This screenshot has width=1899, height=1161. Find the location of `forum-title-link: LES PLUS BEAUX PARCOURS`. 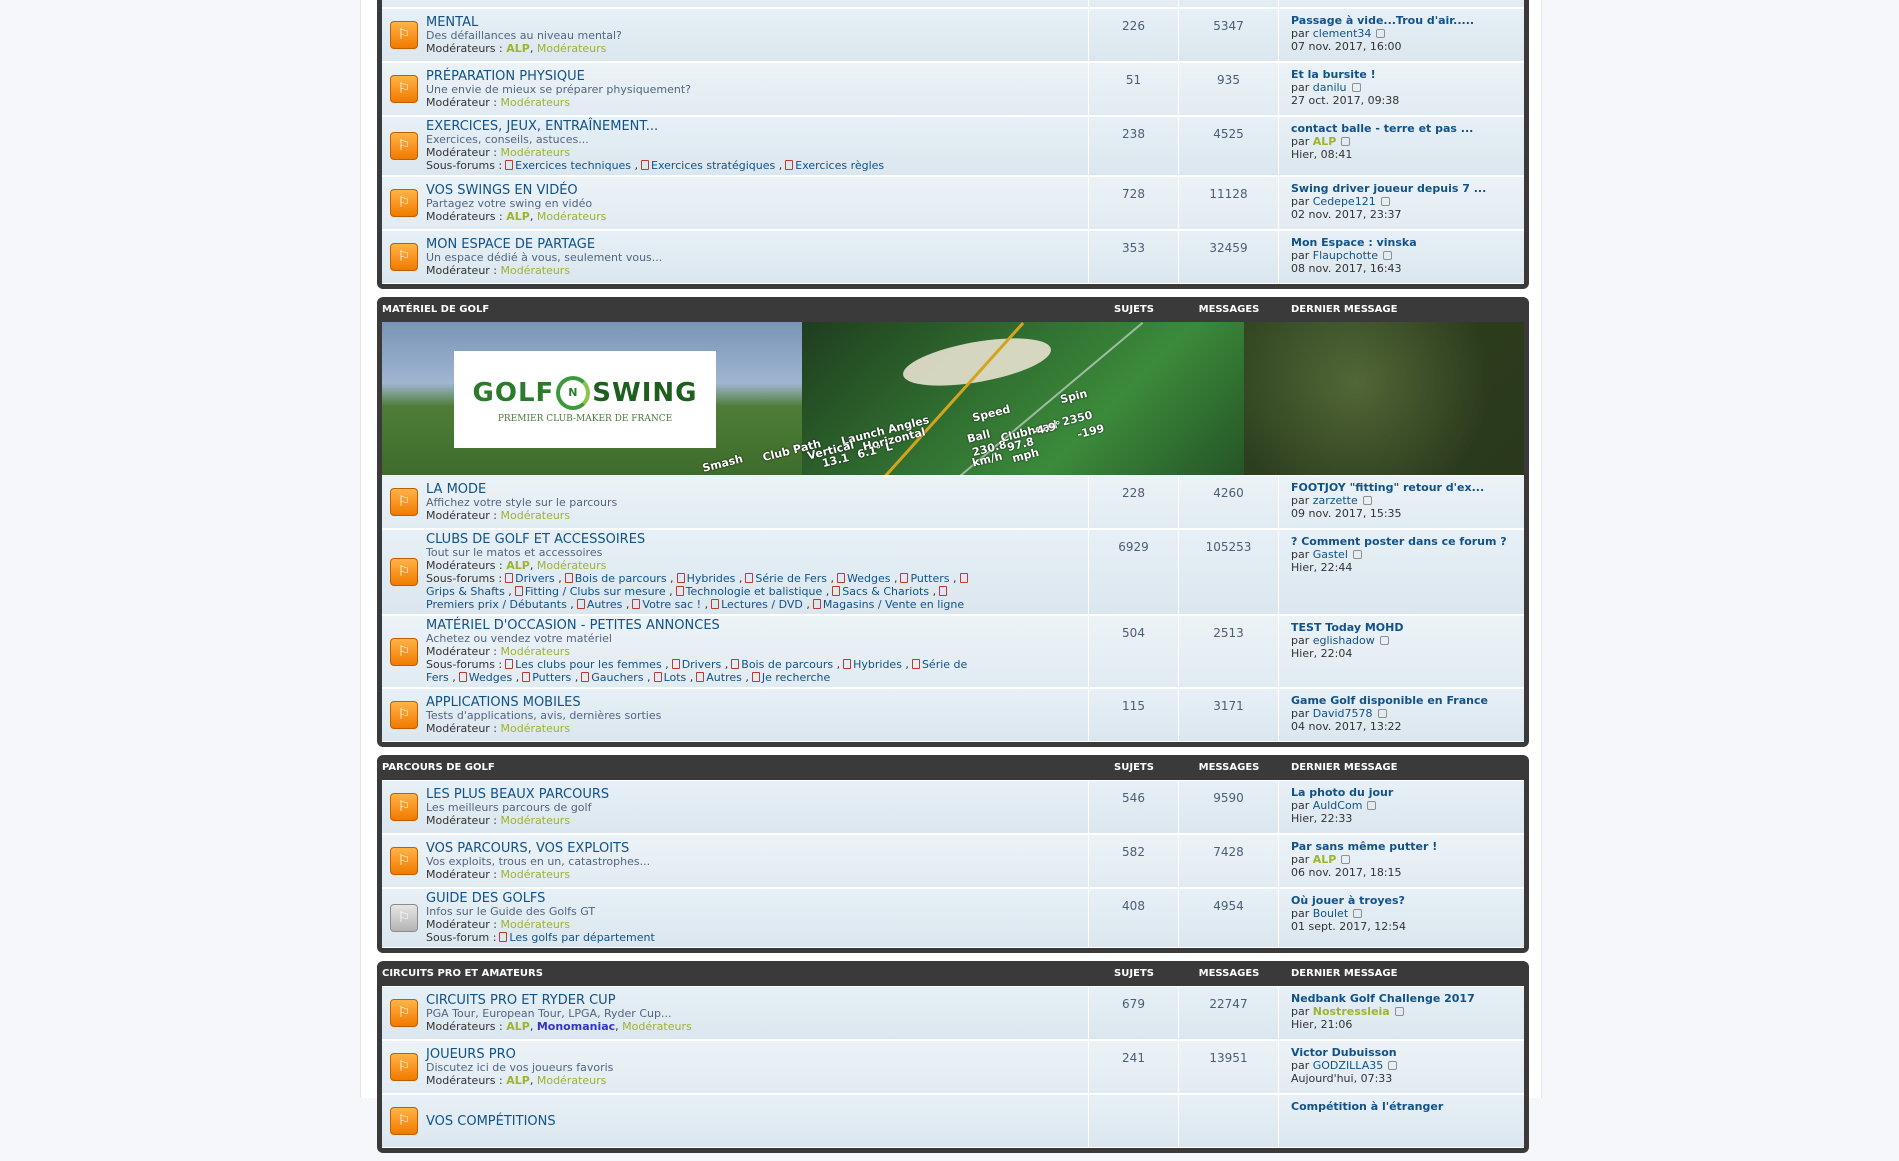

forum-title-link: LES PLUS BEAUX PARCOURS is located at coordinates (517, 794).